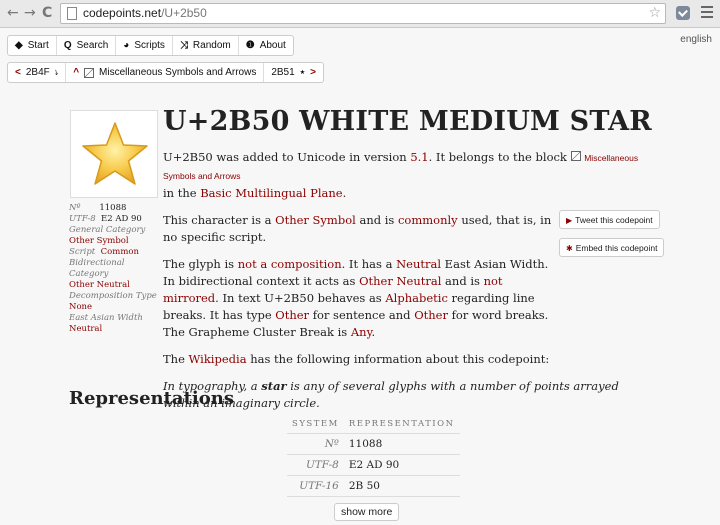 This screenshot has width=720, height=525. What do you see at coordinates (315, 465) in the screenshot?
I see `system-cell: UTF-8` at bounding box center [315, 465].